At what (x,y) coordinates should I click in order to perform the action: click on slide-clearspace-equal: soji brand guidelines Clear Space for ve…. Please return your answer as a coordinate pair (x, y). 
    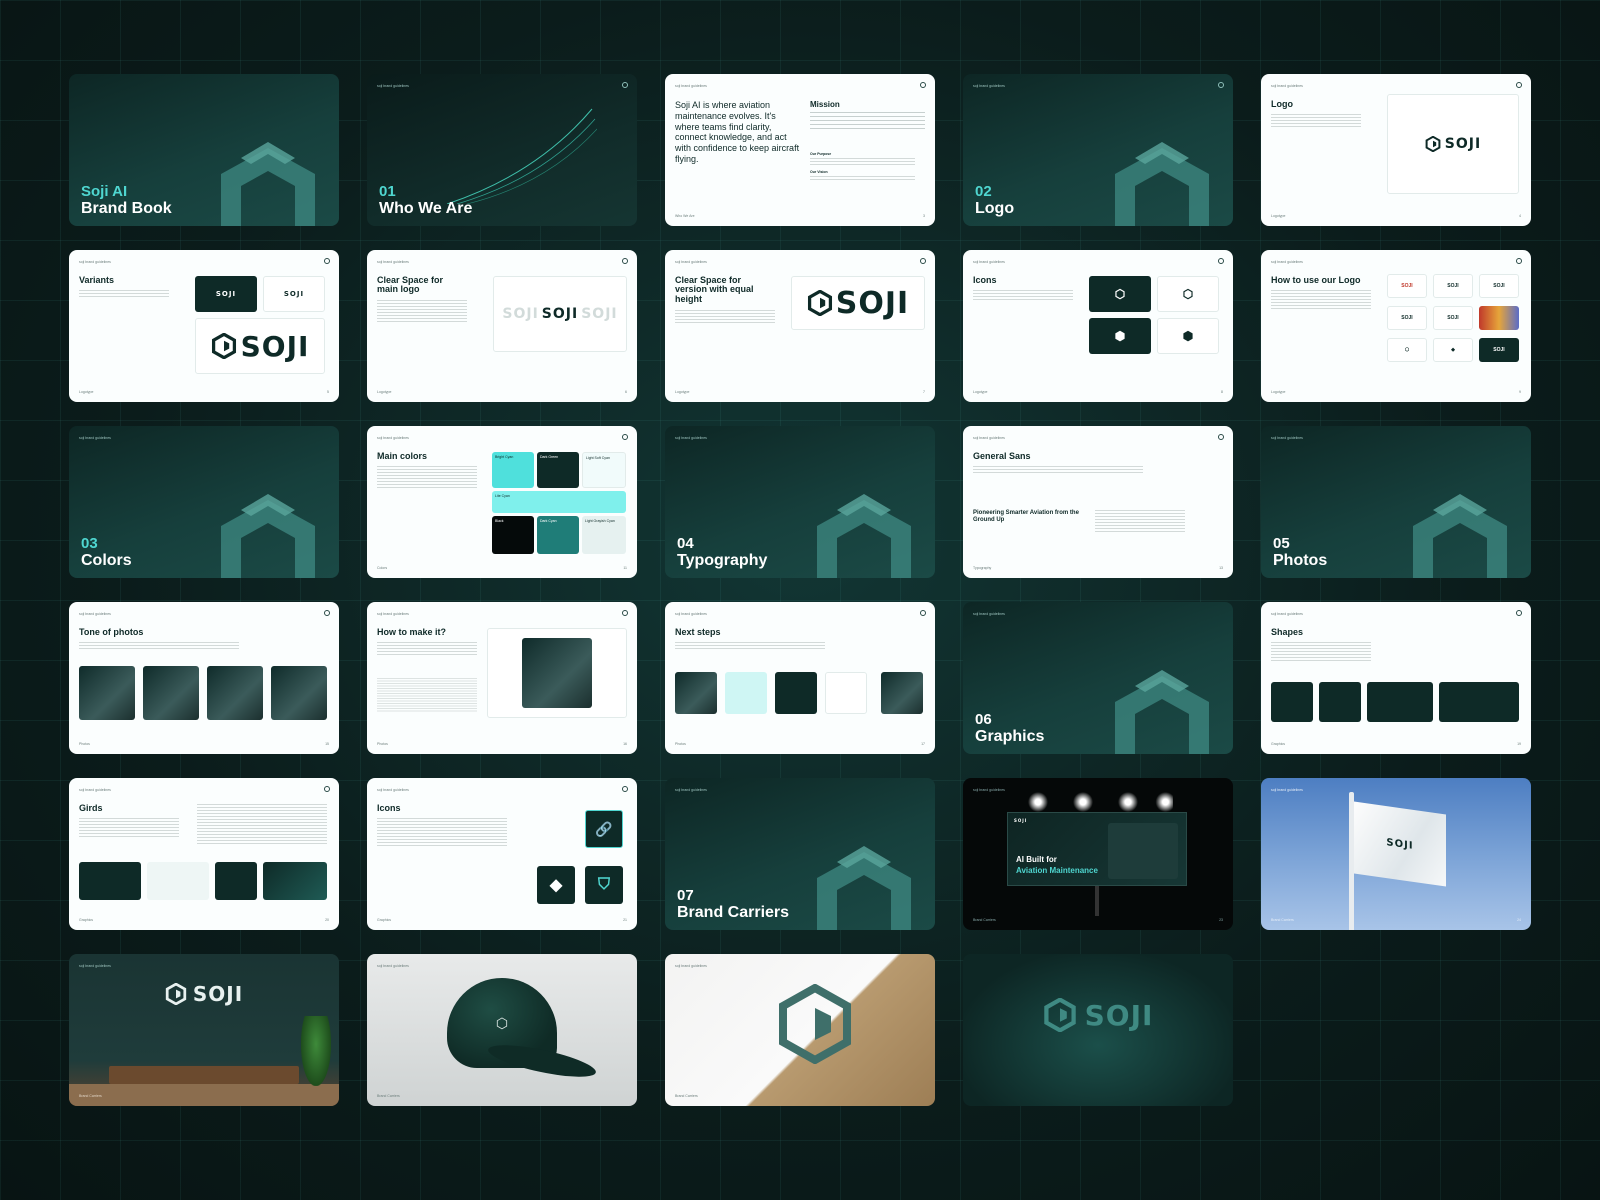
    Looking at the image, I should click on (800, 326).